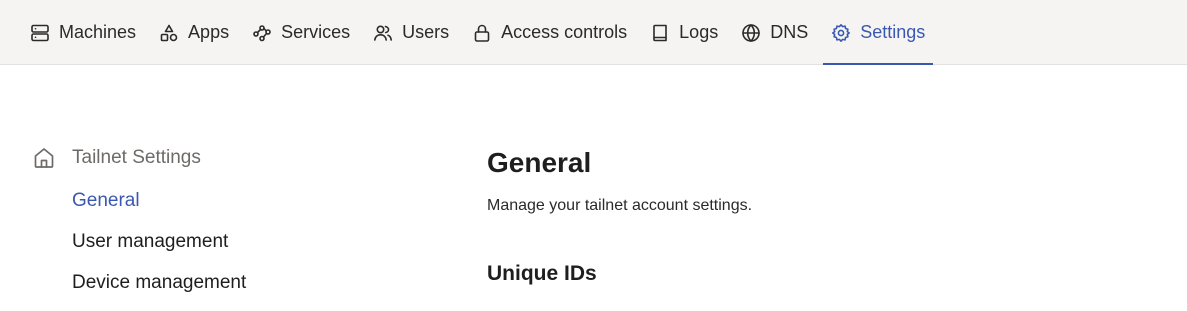 This screenshot has width=1187, height=311. What do you see at coordinates (789, 32) in the screenshot?
I see `tab-label: DNS` at bounding box center [789, 32].